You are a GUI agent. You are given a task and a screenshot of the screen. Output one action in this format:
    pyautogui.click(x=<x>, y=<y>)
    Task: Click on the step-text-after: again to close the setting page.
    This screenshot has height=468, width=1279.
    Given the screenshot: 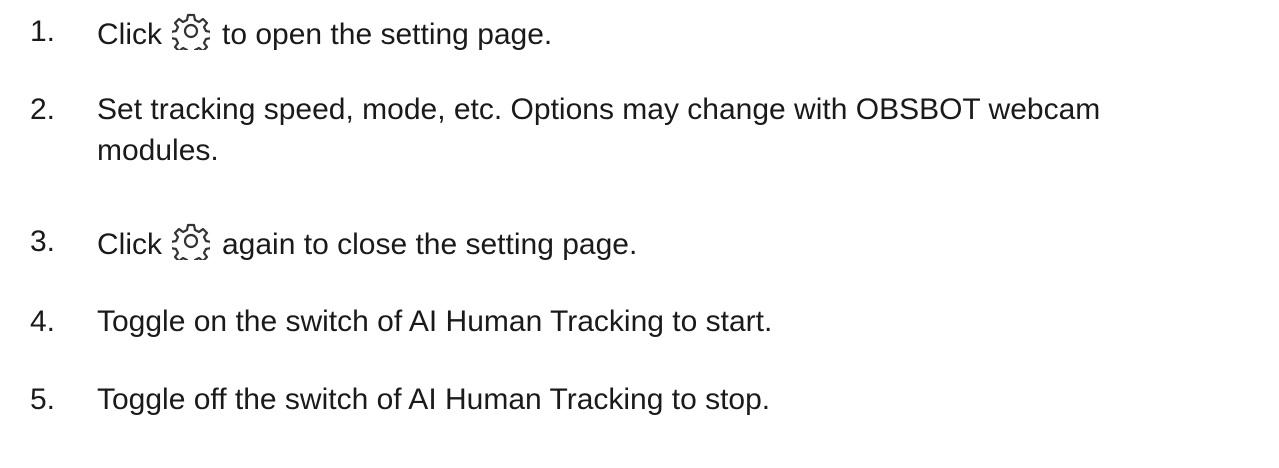 What is the action you would take?
    pyautogui.click(x=430, y=244)
    